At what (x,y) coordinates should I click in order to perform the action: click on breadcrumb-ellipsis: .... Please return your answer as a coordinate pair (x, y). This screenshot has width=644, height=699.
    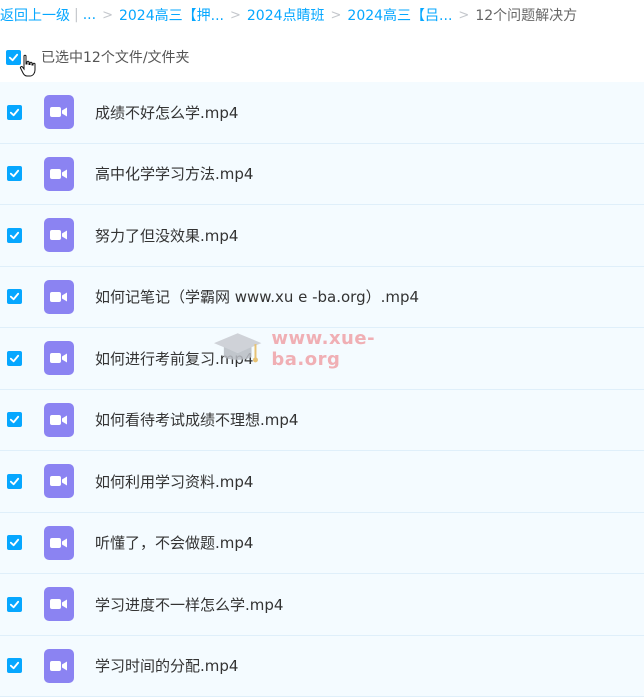
    Looking at the image, I should click on (89, 15).